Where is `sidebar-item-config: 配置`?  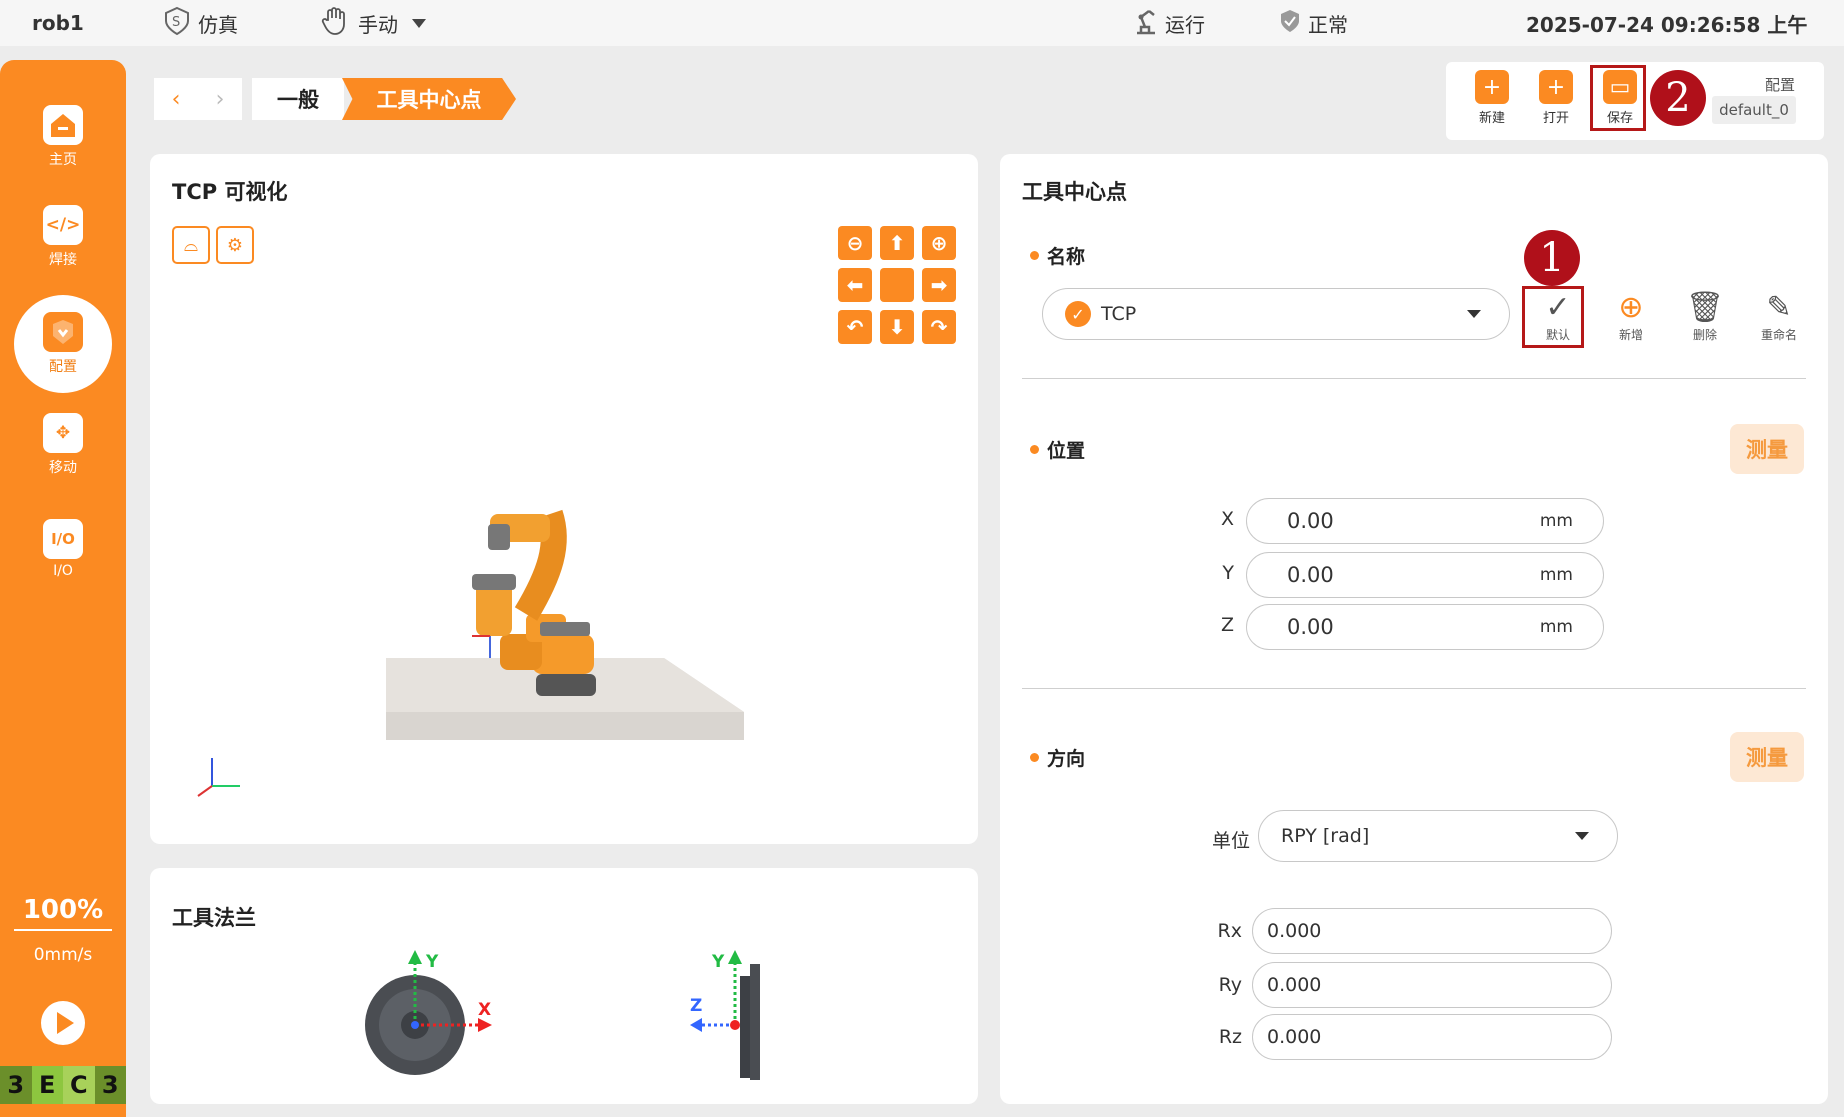
sidebar-item-config: 配置 is located at coordinates (63, 344).